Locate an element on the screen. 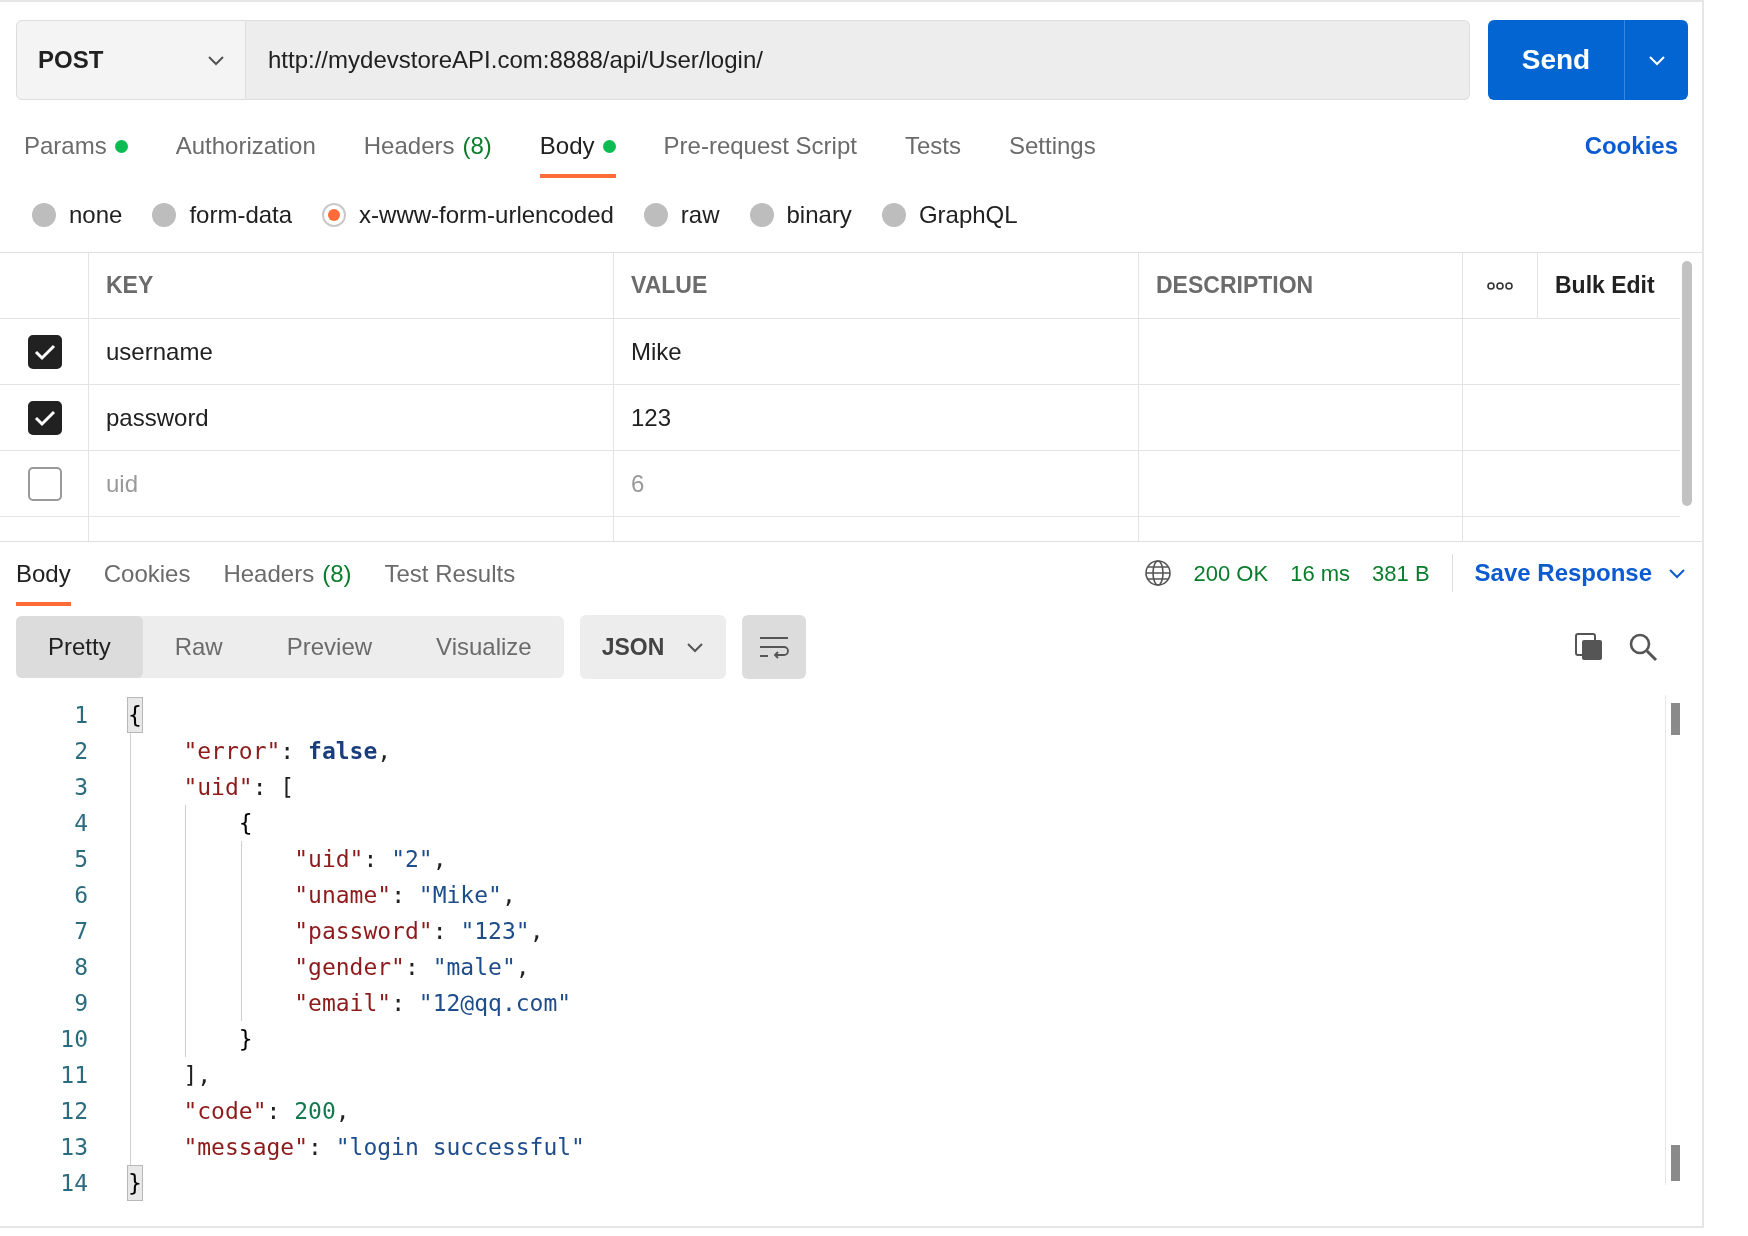 Image resolution: width=1748 pixels, height=1236 pixels. url-field: http://mydevstoreAPI.com:8888/api/User/login/ is located at coordinates (858, 60).